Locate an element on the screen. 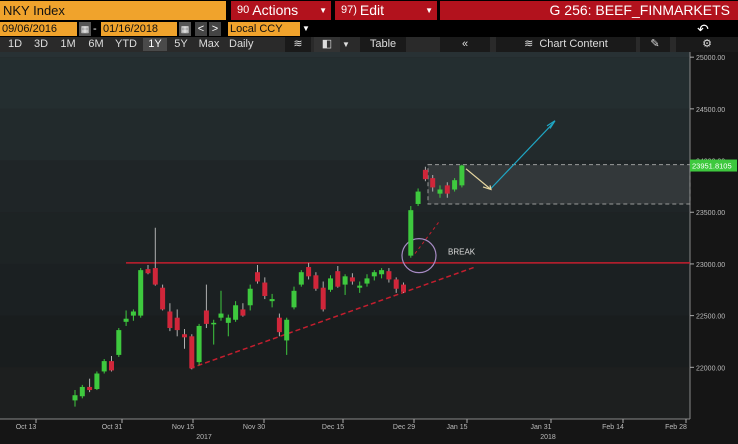  previous-button: < is located at coordinates (201, 29).